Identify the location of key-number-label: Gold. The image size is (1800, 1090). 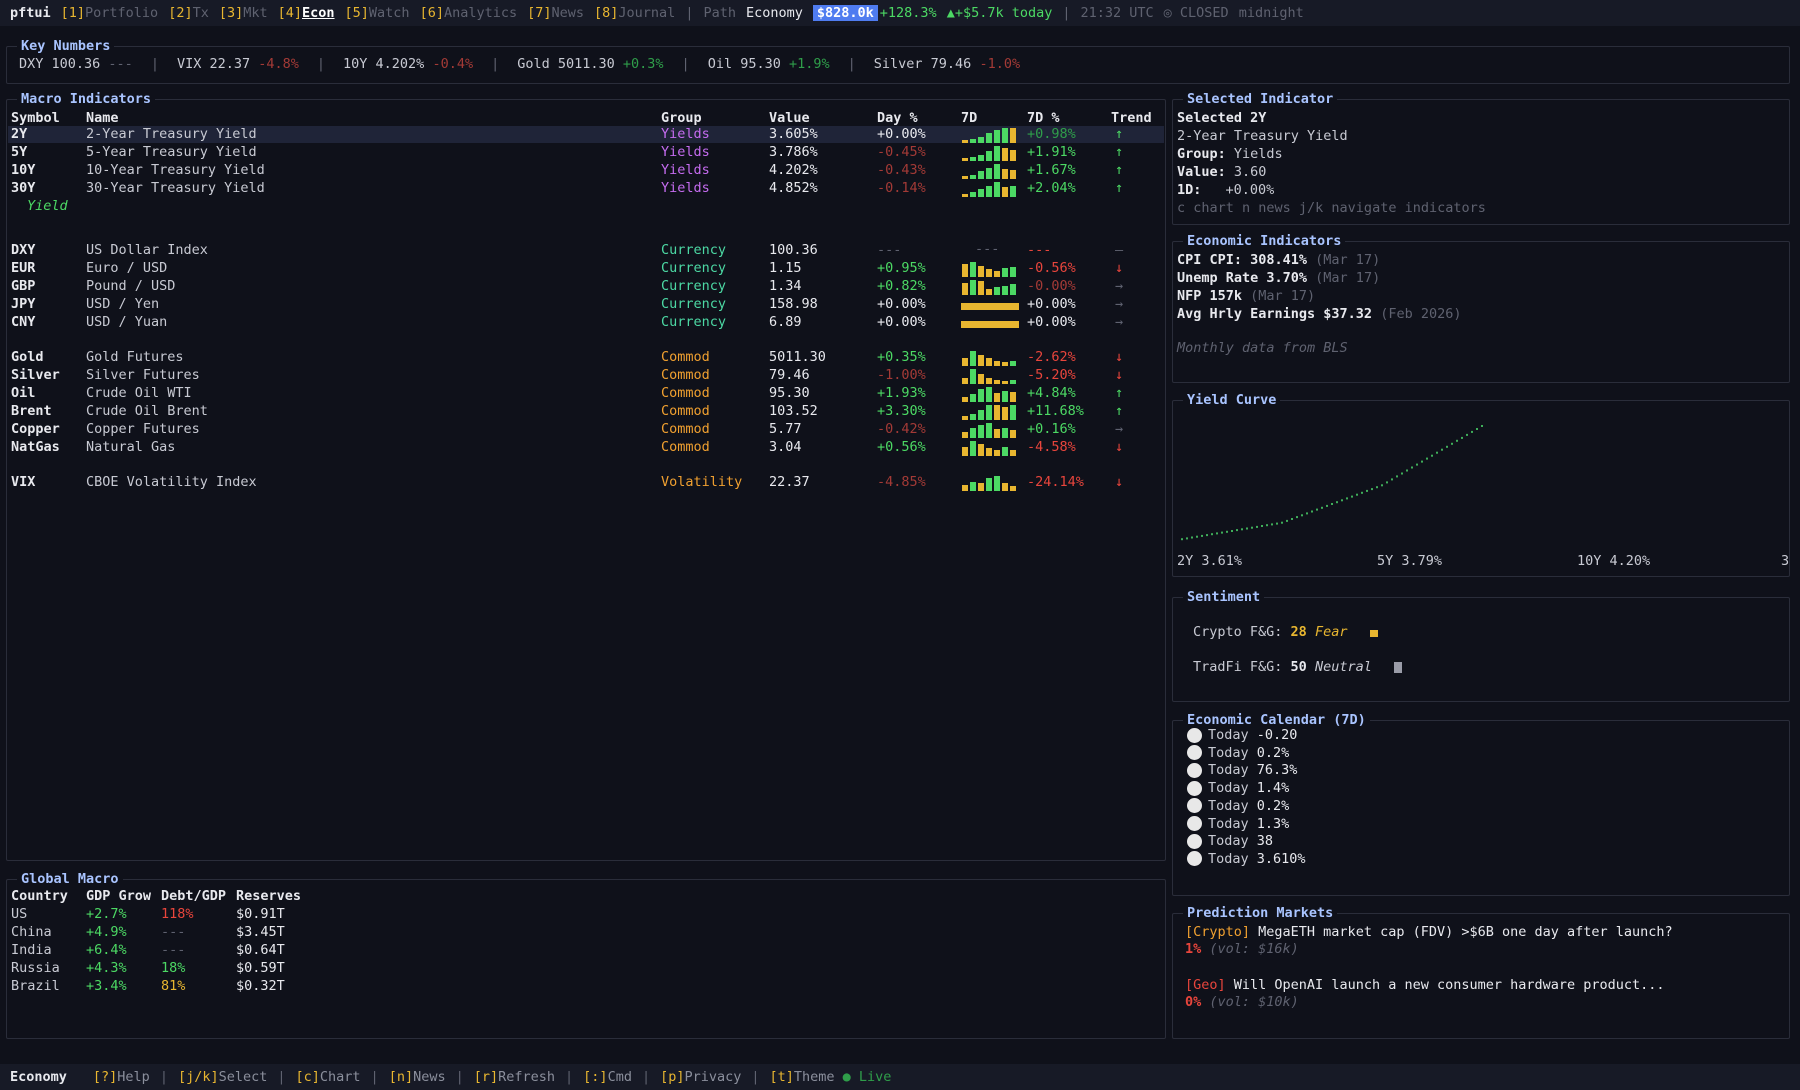
(537, 64).